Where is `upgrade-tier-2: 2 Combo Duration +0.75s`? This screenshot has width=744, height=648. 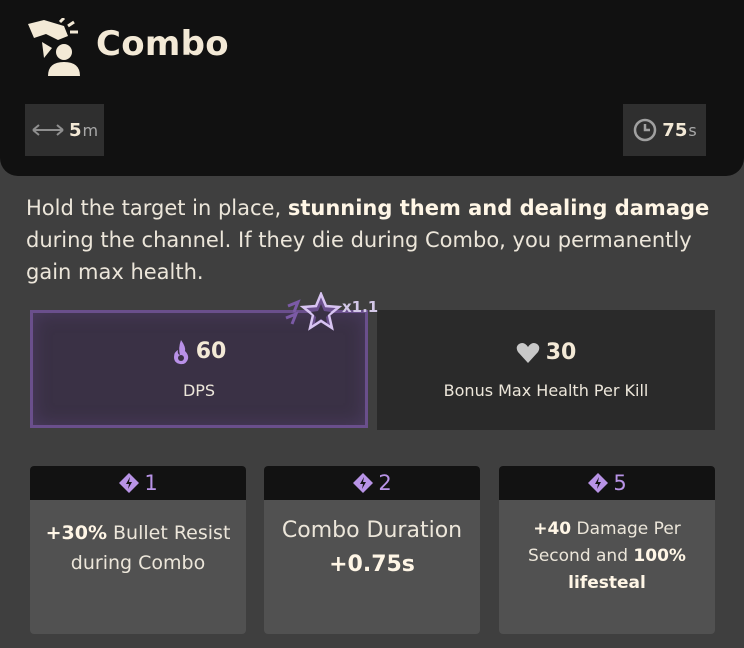
upgrade-tier-2: 2 Combo Duration +0.75s is located at coordinates (372, 550).